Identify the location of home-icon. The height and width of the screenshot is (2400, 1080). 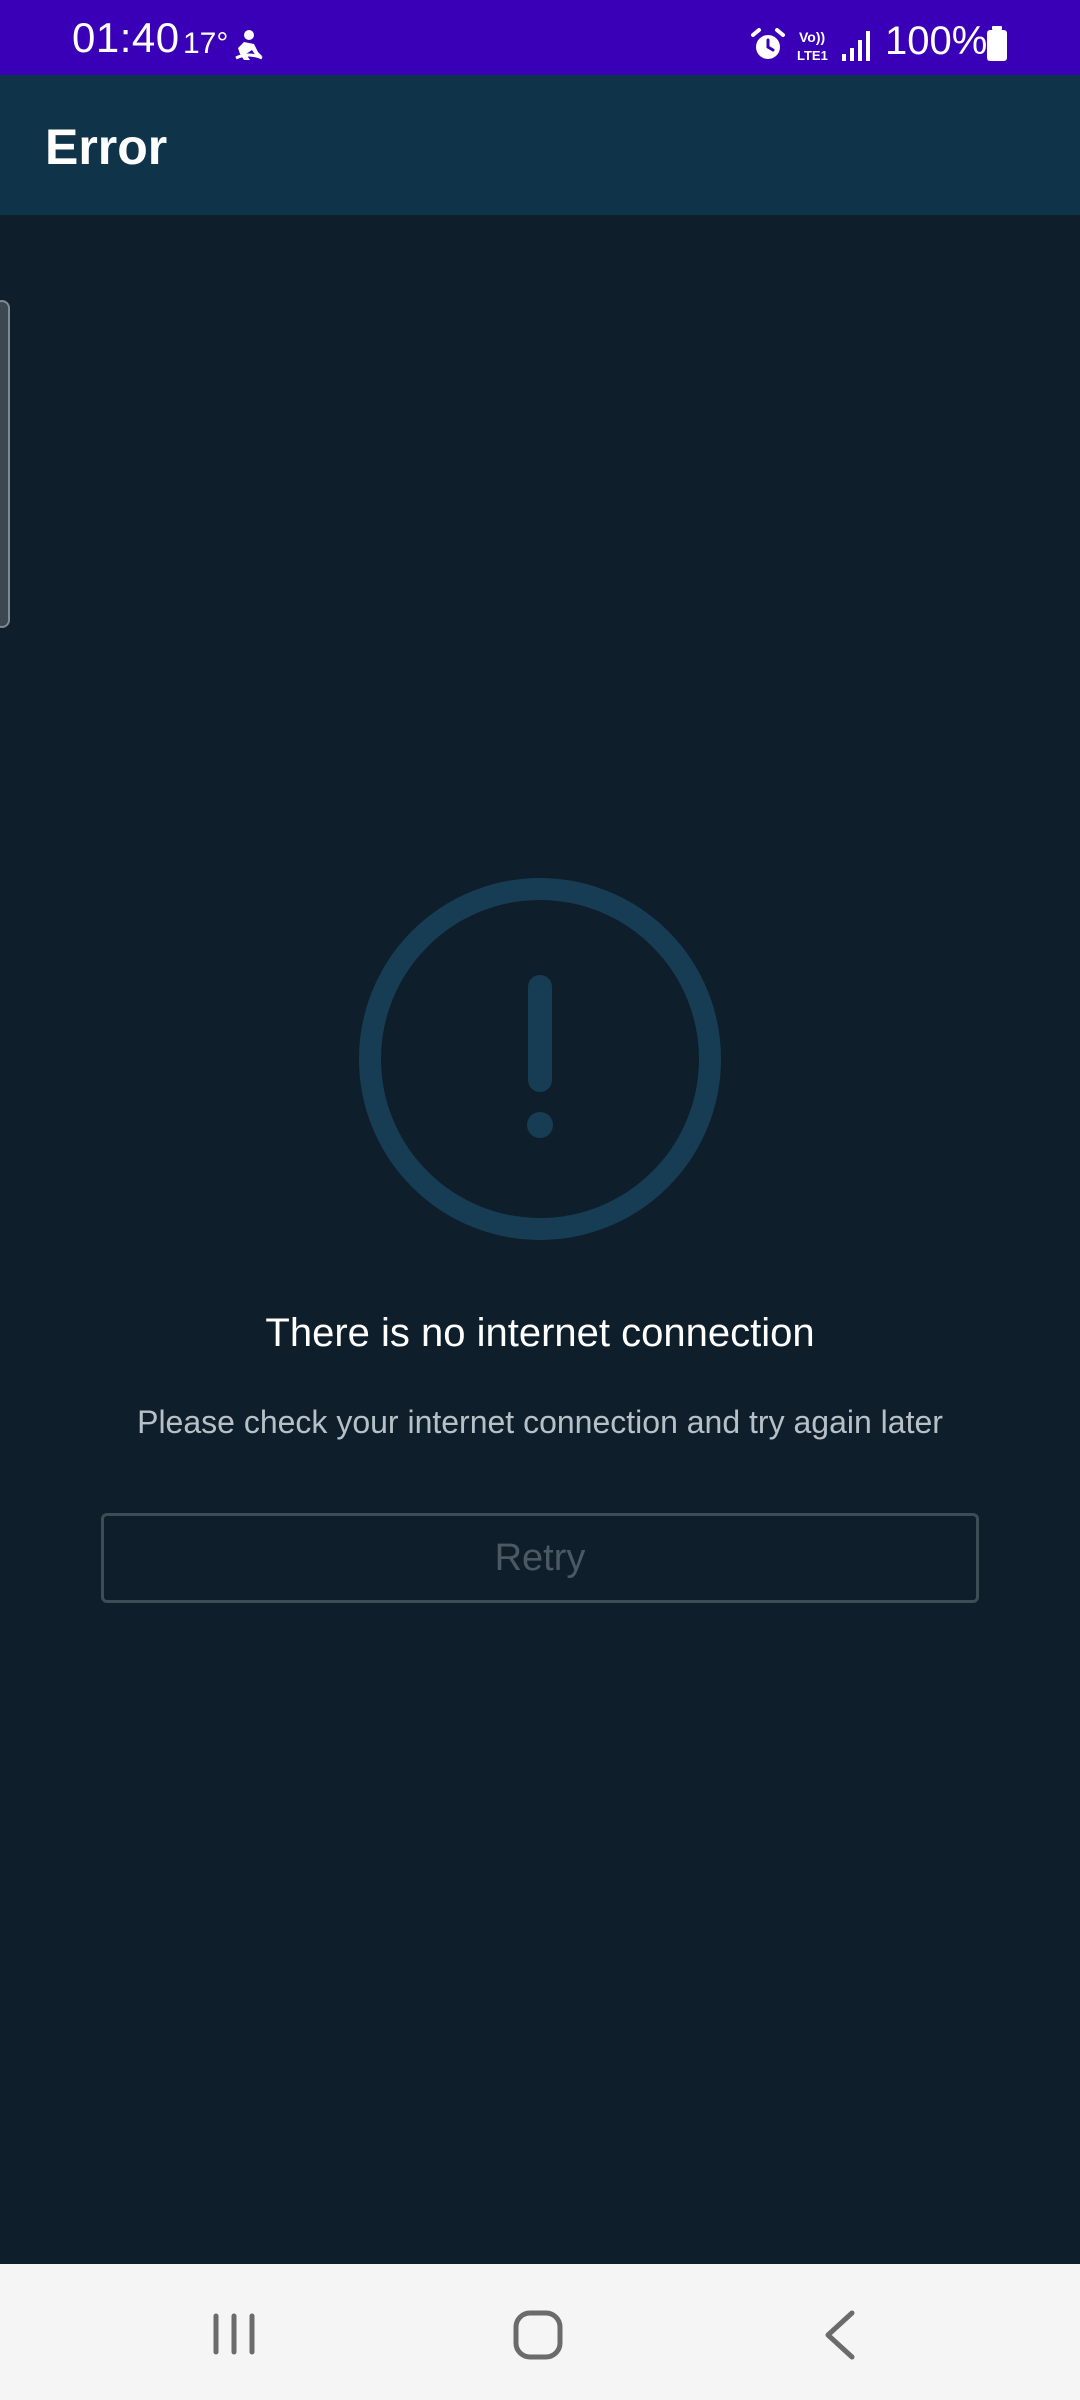
(538, 2335).